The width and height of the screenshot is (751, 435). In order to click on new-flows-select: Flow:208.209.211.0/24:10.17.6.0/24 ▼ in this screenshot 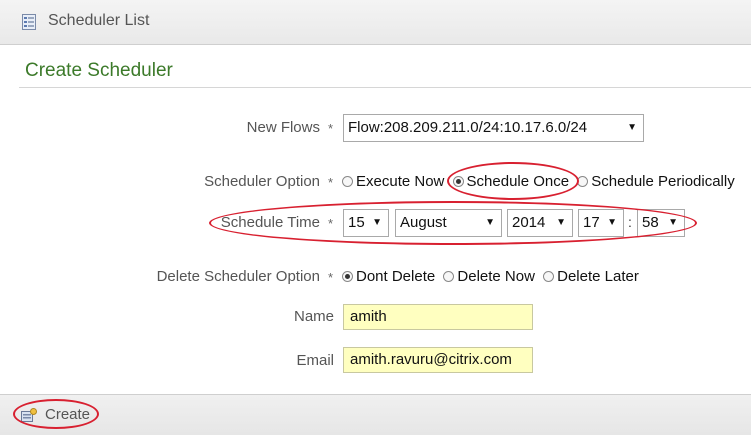, I will do `click(493, 128)`.